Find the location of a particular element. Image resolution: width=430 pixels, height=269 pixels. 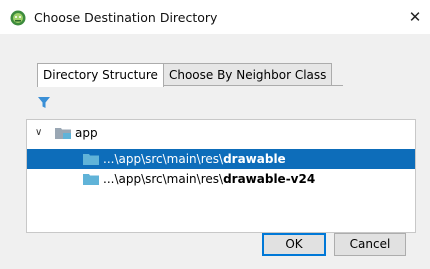

android-studio-icon is located at coordinates (18, 18).